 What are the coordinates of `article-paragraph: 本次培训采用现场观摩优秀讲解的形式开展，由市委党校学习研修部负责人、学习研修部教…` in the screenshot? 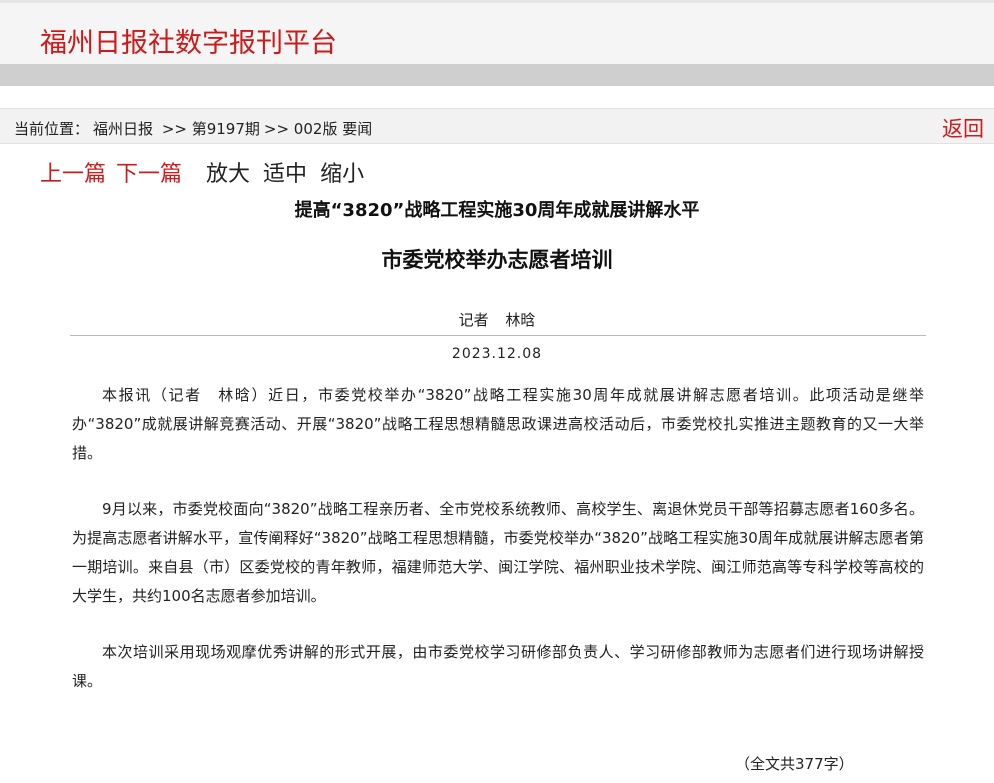 It's located at (498, 666).